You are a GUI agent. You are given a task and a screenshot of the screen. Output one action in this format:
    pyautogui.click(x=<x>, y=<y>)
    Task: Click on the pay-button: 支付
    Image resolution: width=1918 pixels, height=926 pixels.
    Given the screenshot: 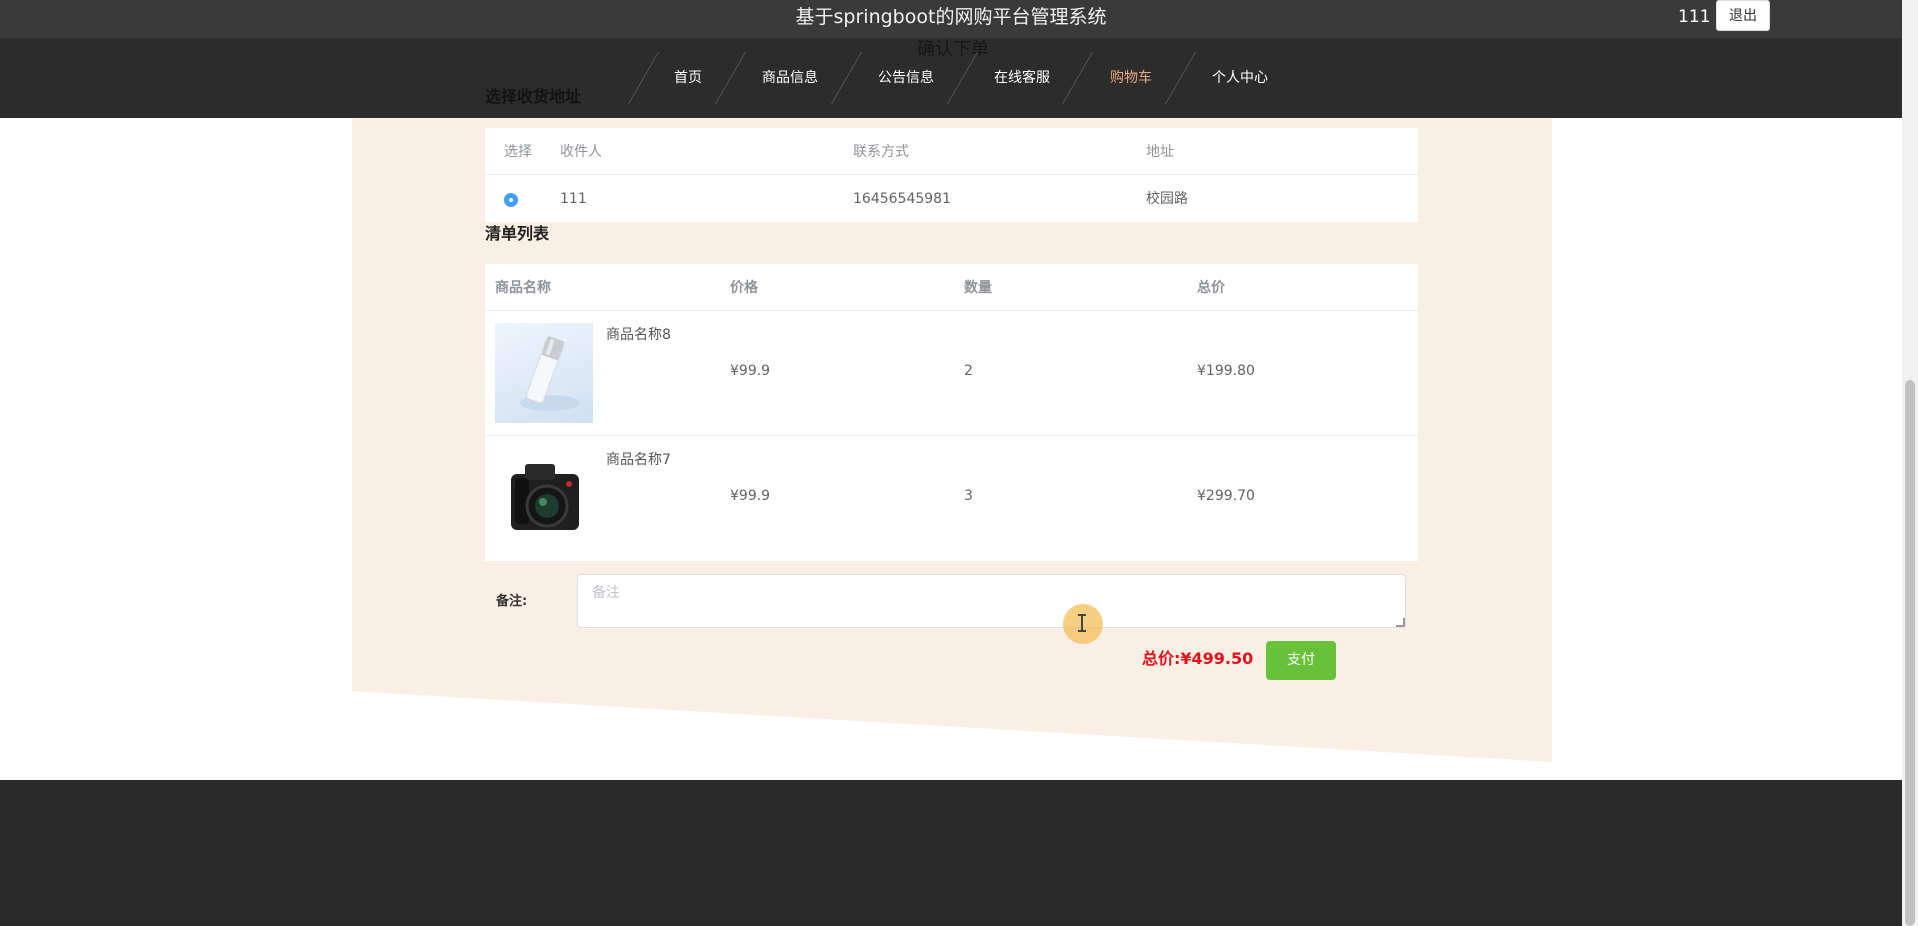 What is the action you would take?
    pyautogui.click(x=1301, y=660)
    